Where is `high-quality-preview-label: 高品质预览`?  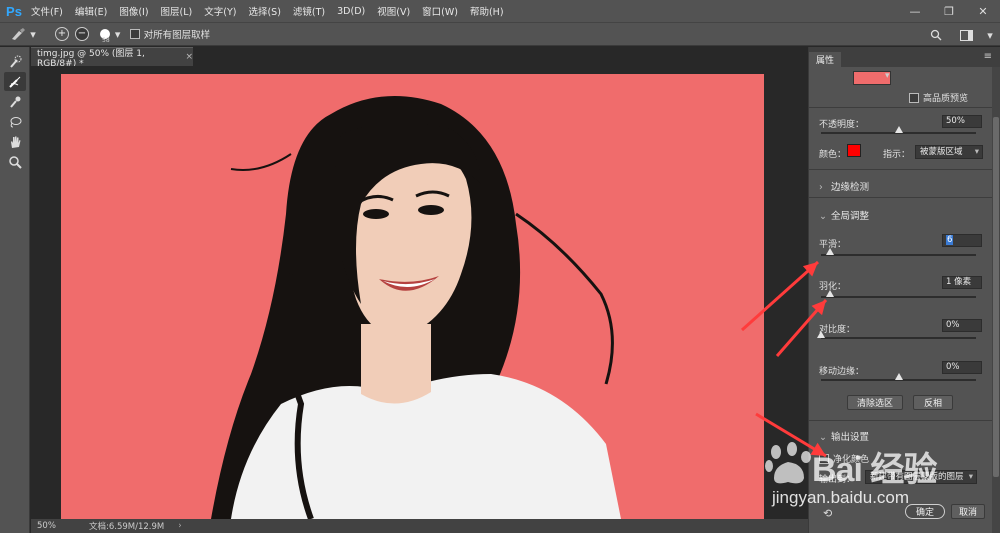
high-quality-preview-label: 高品质预览 is located at coordinates (946, 99).